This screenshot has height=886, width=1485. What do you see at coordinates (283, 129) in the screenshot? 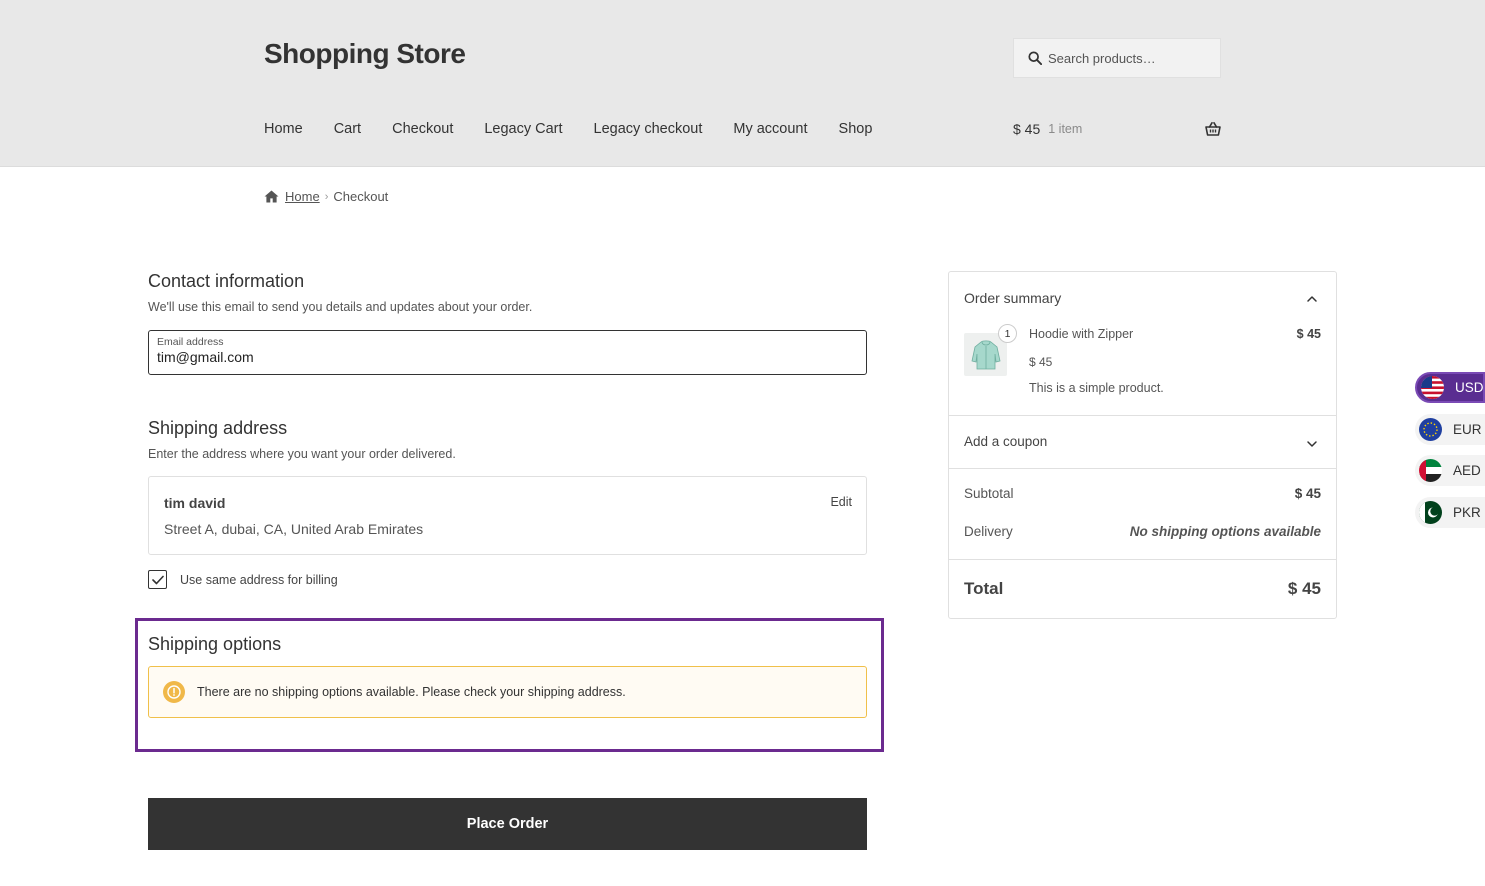
I see `nav-item-home: Home` at bounding box center [283, 129].